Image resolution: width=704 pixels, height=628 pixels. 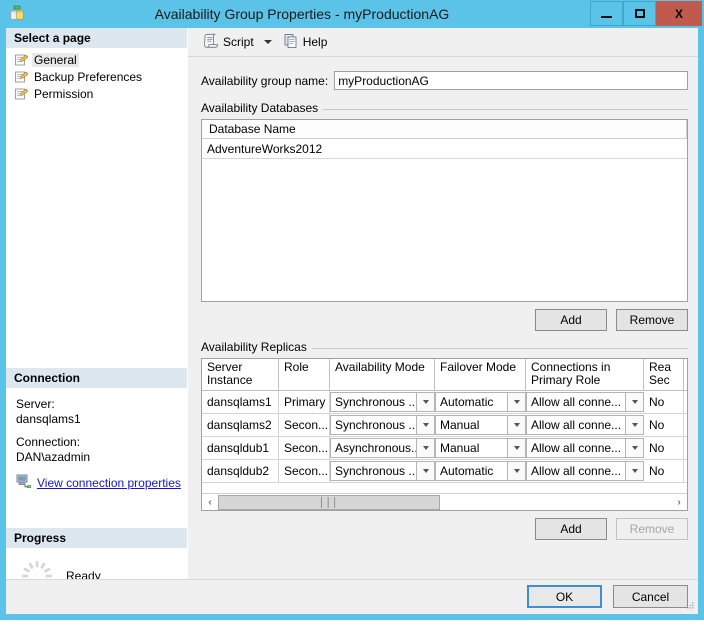 What do you see at coordinates (511, 80) in the screenshot?
I see `availability-group-name-input` at bounding box center [511, 80].